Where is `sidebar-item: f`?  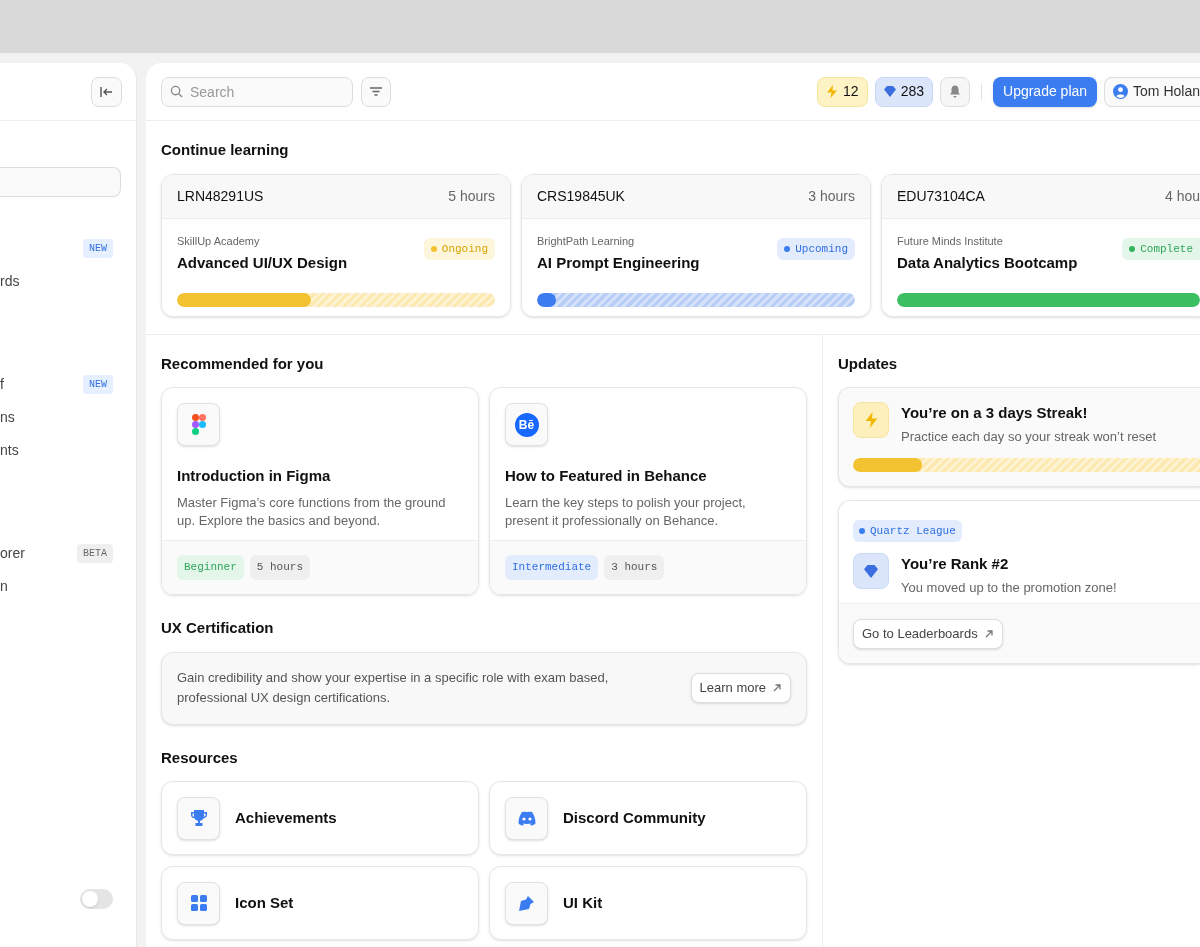
sidebar-item: f is located at coordinates (2, 384).